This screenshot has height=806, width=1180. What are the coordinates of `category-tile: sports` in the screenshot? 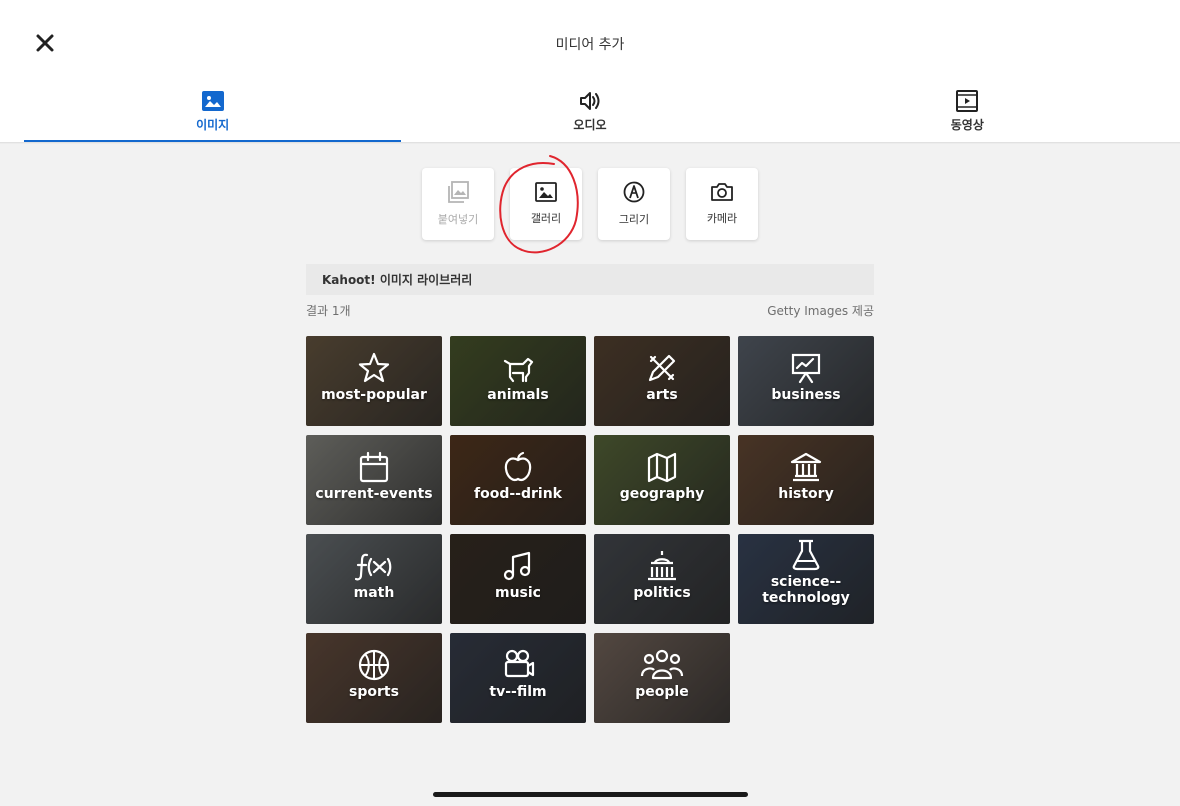 It's located at (374, 678).